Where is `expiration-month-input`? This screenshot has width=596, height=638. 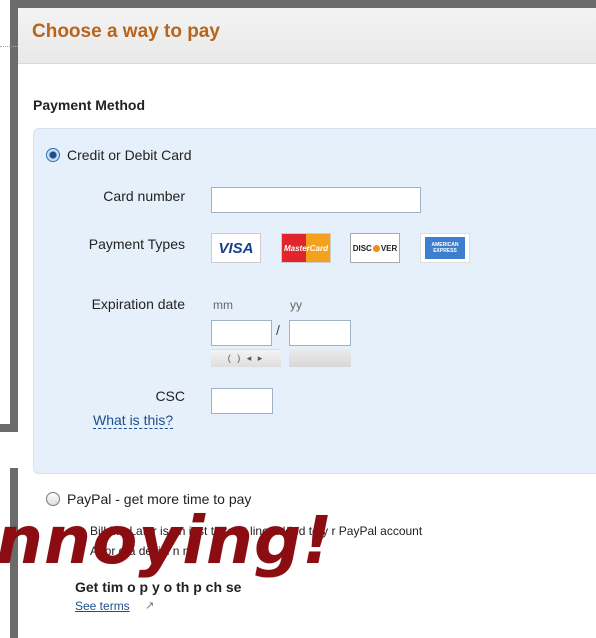
expiration-month-input is located at coordinates (241, 333).